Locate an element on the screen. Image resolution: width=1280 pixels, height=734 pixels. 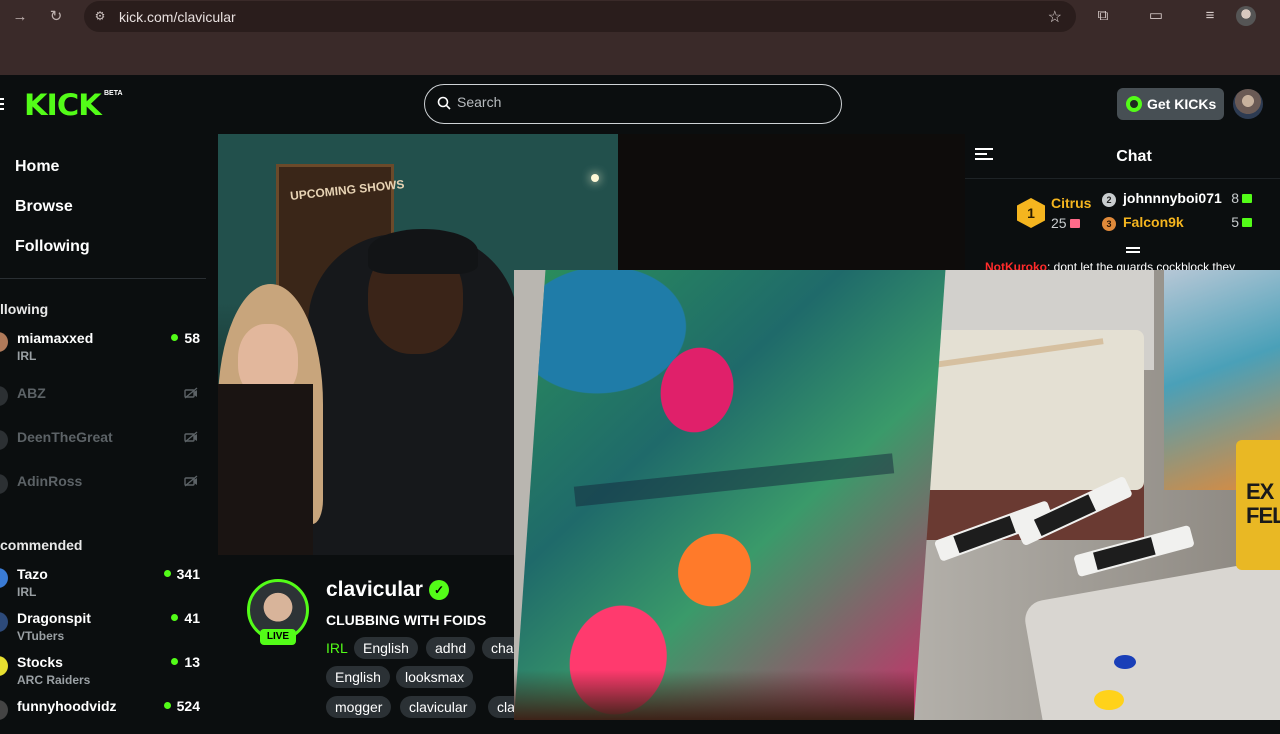
search-bar is located at coordinates (633, 104).